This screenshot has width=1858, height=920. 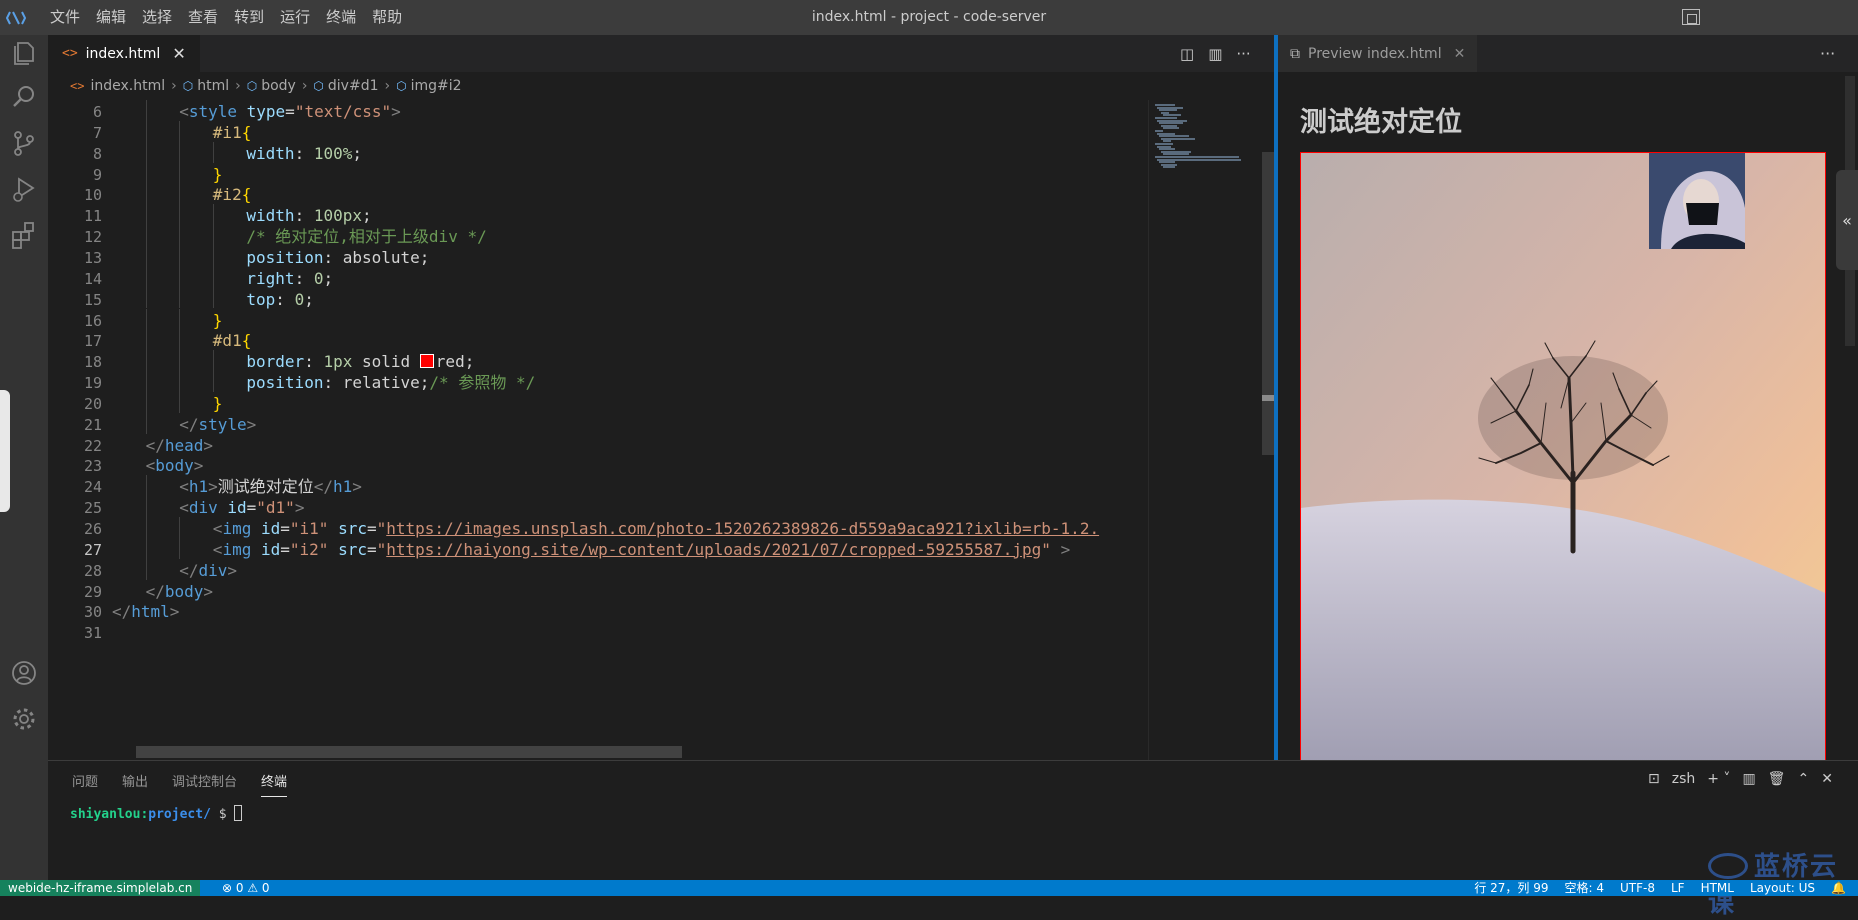 I want to click on split-terminal-icon: ▥, so click(x=1748, y=779).